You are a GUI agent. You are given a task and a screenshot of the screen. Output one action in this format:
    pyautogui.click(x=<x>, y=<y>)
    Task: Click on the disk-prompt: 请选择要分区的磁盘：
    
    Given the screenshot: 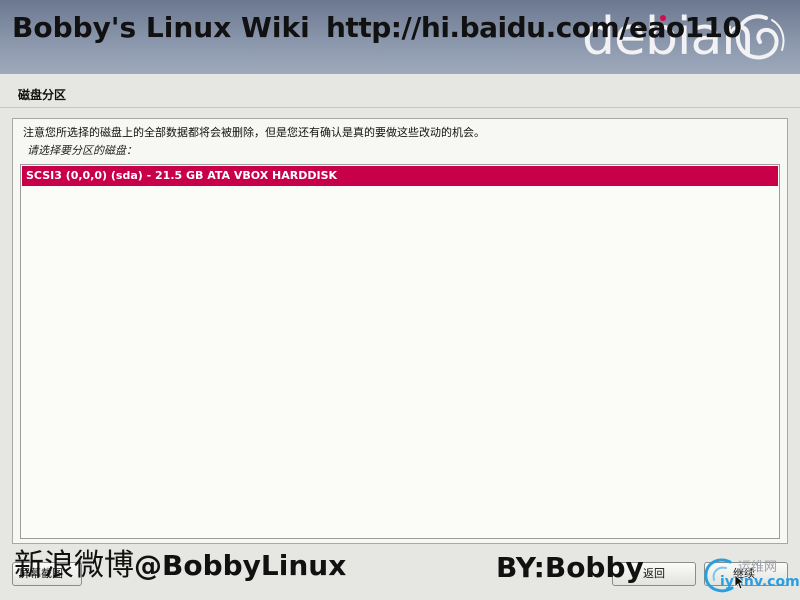 What is the action you would take?
    pyautogui.click(x=82, y=150)
    